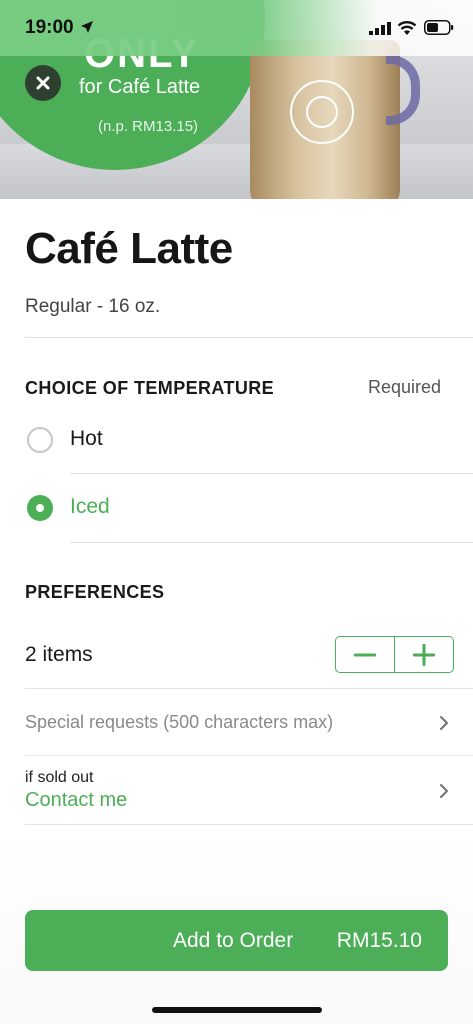 This screenshot has height=1024, width=473. I want to click on minus-icon, so click(365, 654).